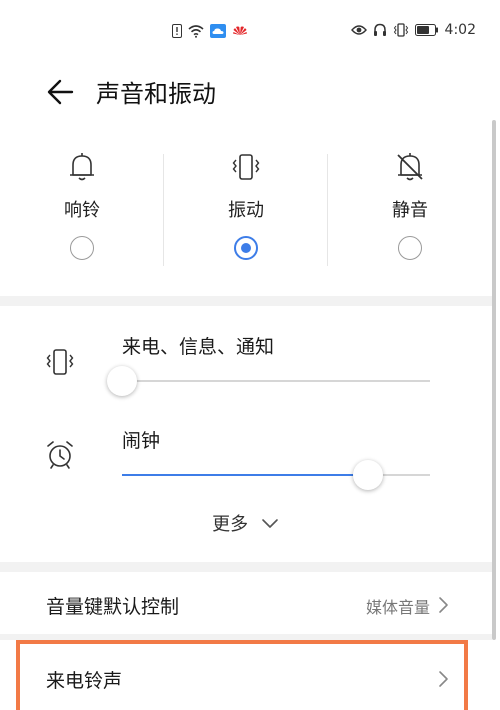  What do you see at coordinates (82, 167) in the screenshot?
I see `bell-icon` at bounding box center [82, 167].